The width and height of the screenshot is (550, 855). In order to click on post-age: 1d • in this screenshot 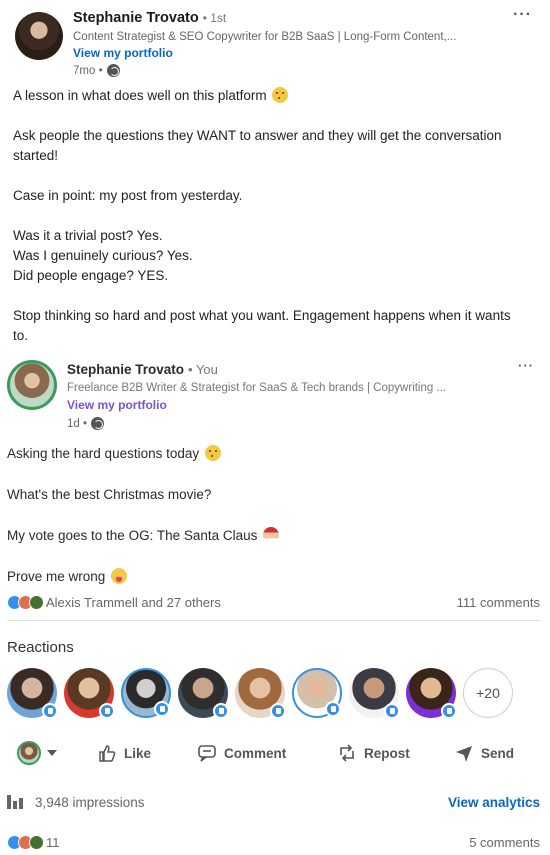, I will do `click(77, 423)`.